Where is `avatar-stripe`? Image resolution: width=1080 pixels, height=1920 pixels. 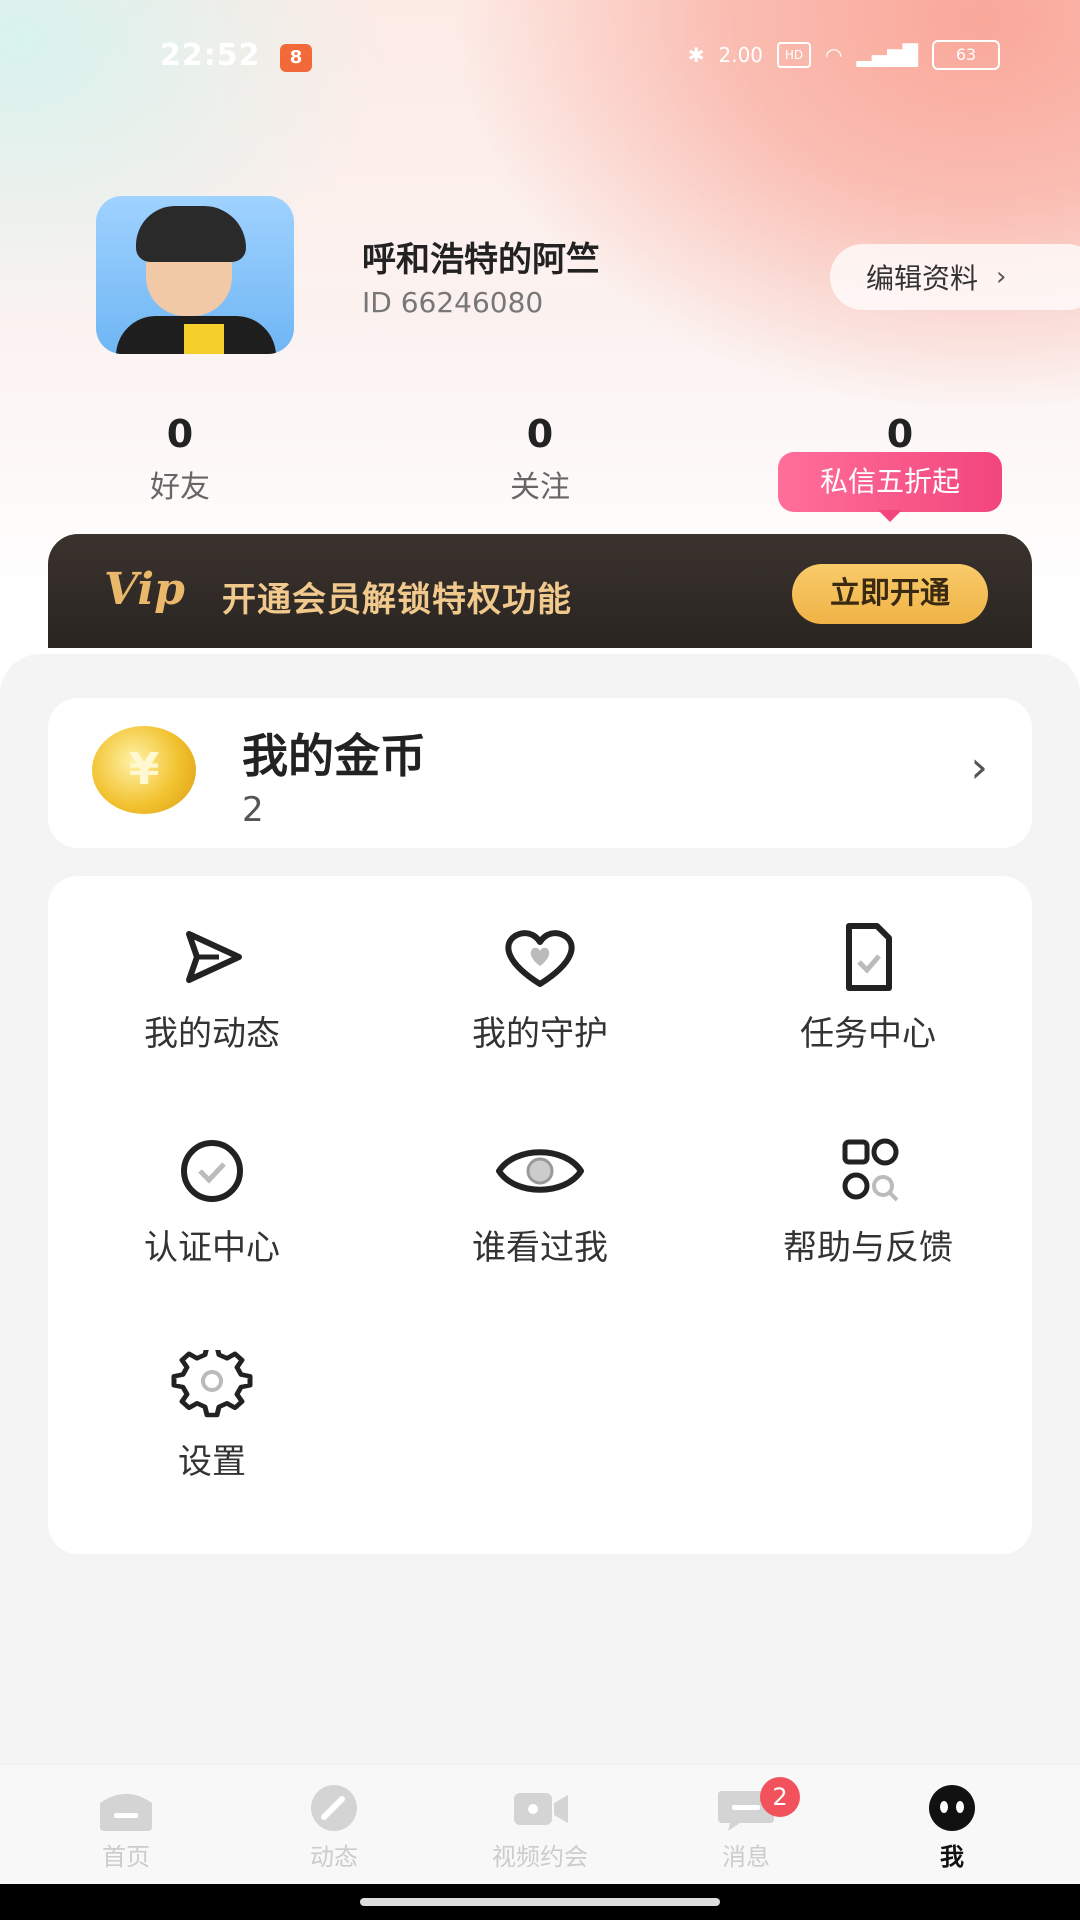 avatar-stripe is located at coordinates (204, 339).